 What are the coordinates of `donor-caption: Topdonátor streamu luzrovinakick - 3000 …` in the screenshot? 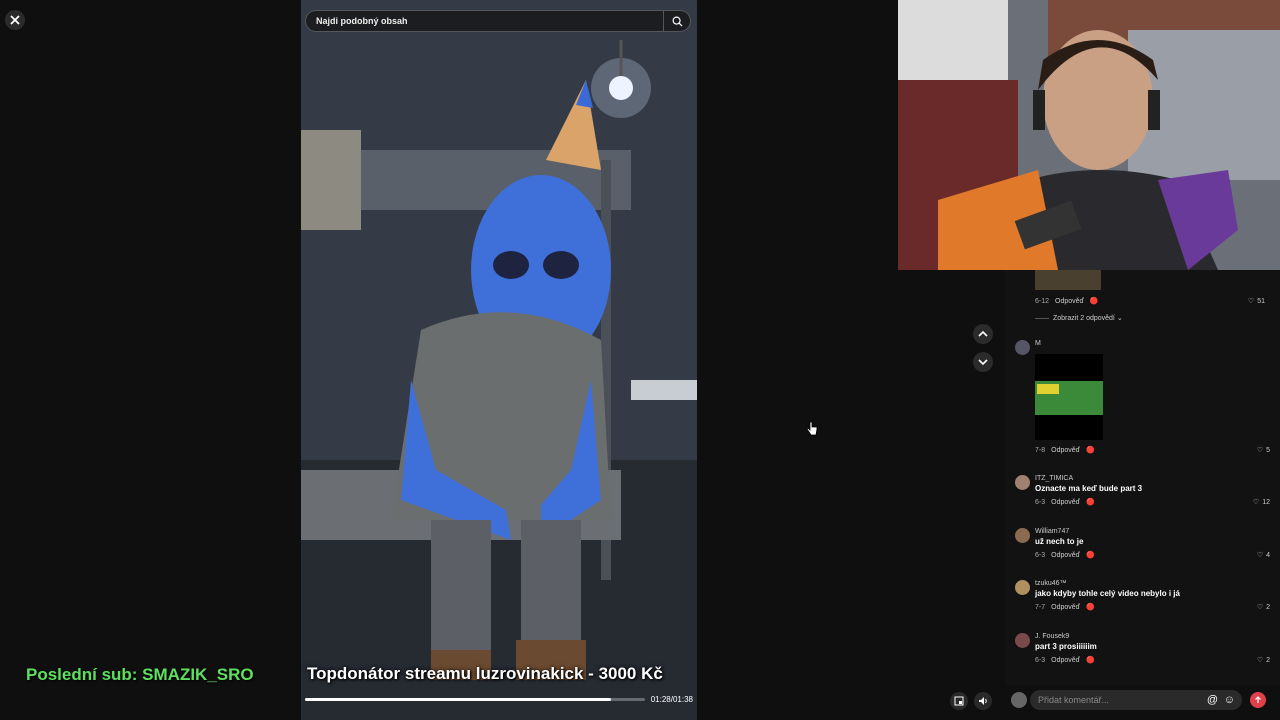 It's located at (485, 673).